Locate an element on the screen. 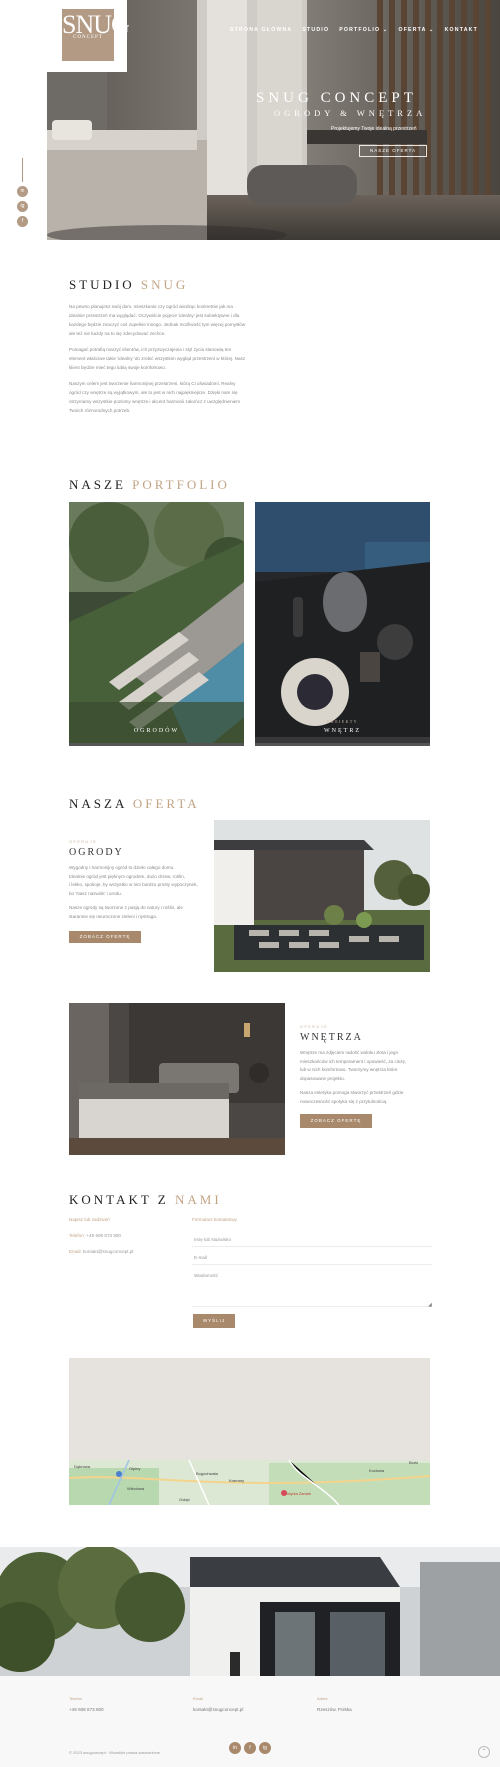  portfolio-card-label: WNĘTRZ is located at coordinates (342, 731).